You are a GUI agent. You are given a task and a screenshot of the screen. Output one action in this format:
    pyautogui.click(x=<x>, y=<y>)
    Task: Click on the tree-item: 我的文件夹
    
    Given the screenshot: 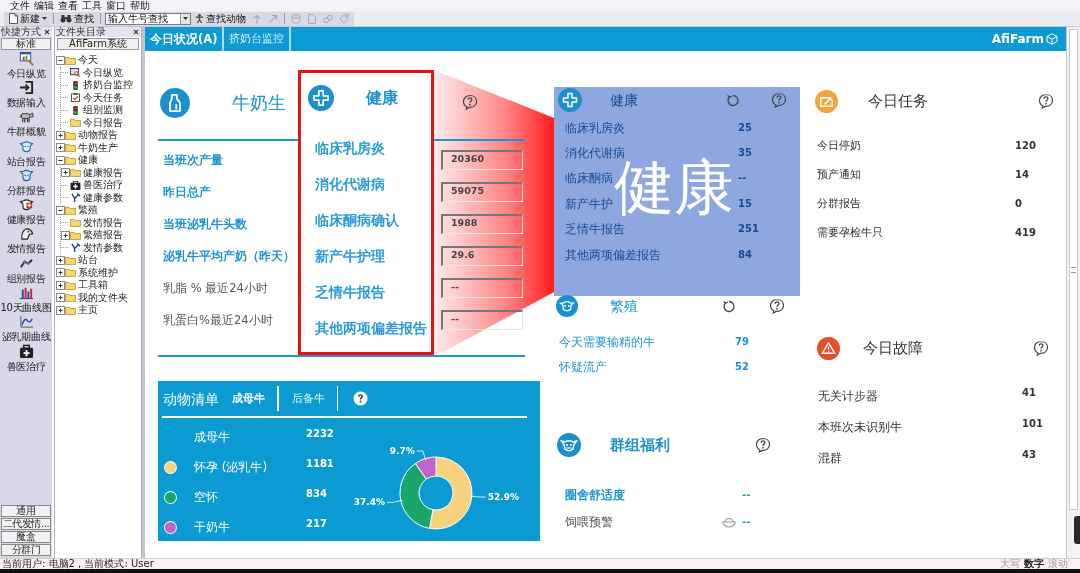 What is the action you would take?
    pyautogui.click(x=98, y=297)
    